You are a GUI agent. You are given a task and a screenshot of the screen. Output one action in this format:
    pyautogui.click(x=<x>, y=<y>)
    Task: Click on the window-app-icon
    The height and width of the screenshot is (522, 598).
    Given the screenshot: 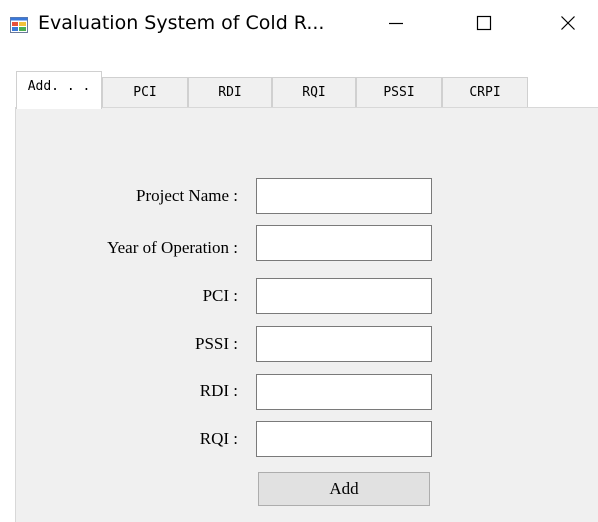 What is the action you would take?
    pyautogui.click(x=19, y=25)
    